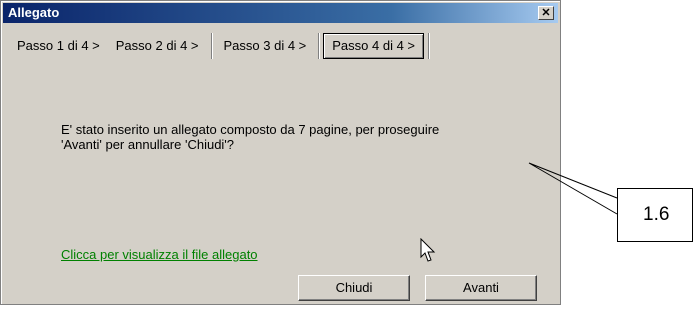 The image size is (695, 311). I want to click on callout-pointer, so click(573, 188).